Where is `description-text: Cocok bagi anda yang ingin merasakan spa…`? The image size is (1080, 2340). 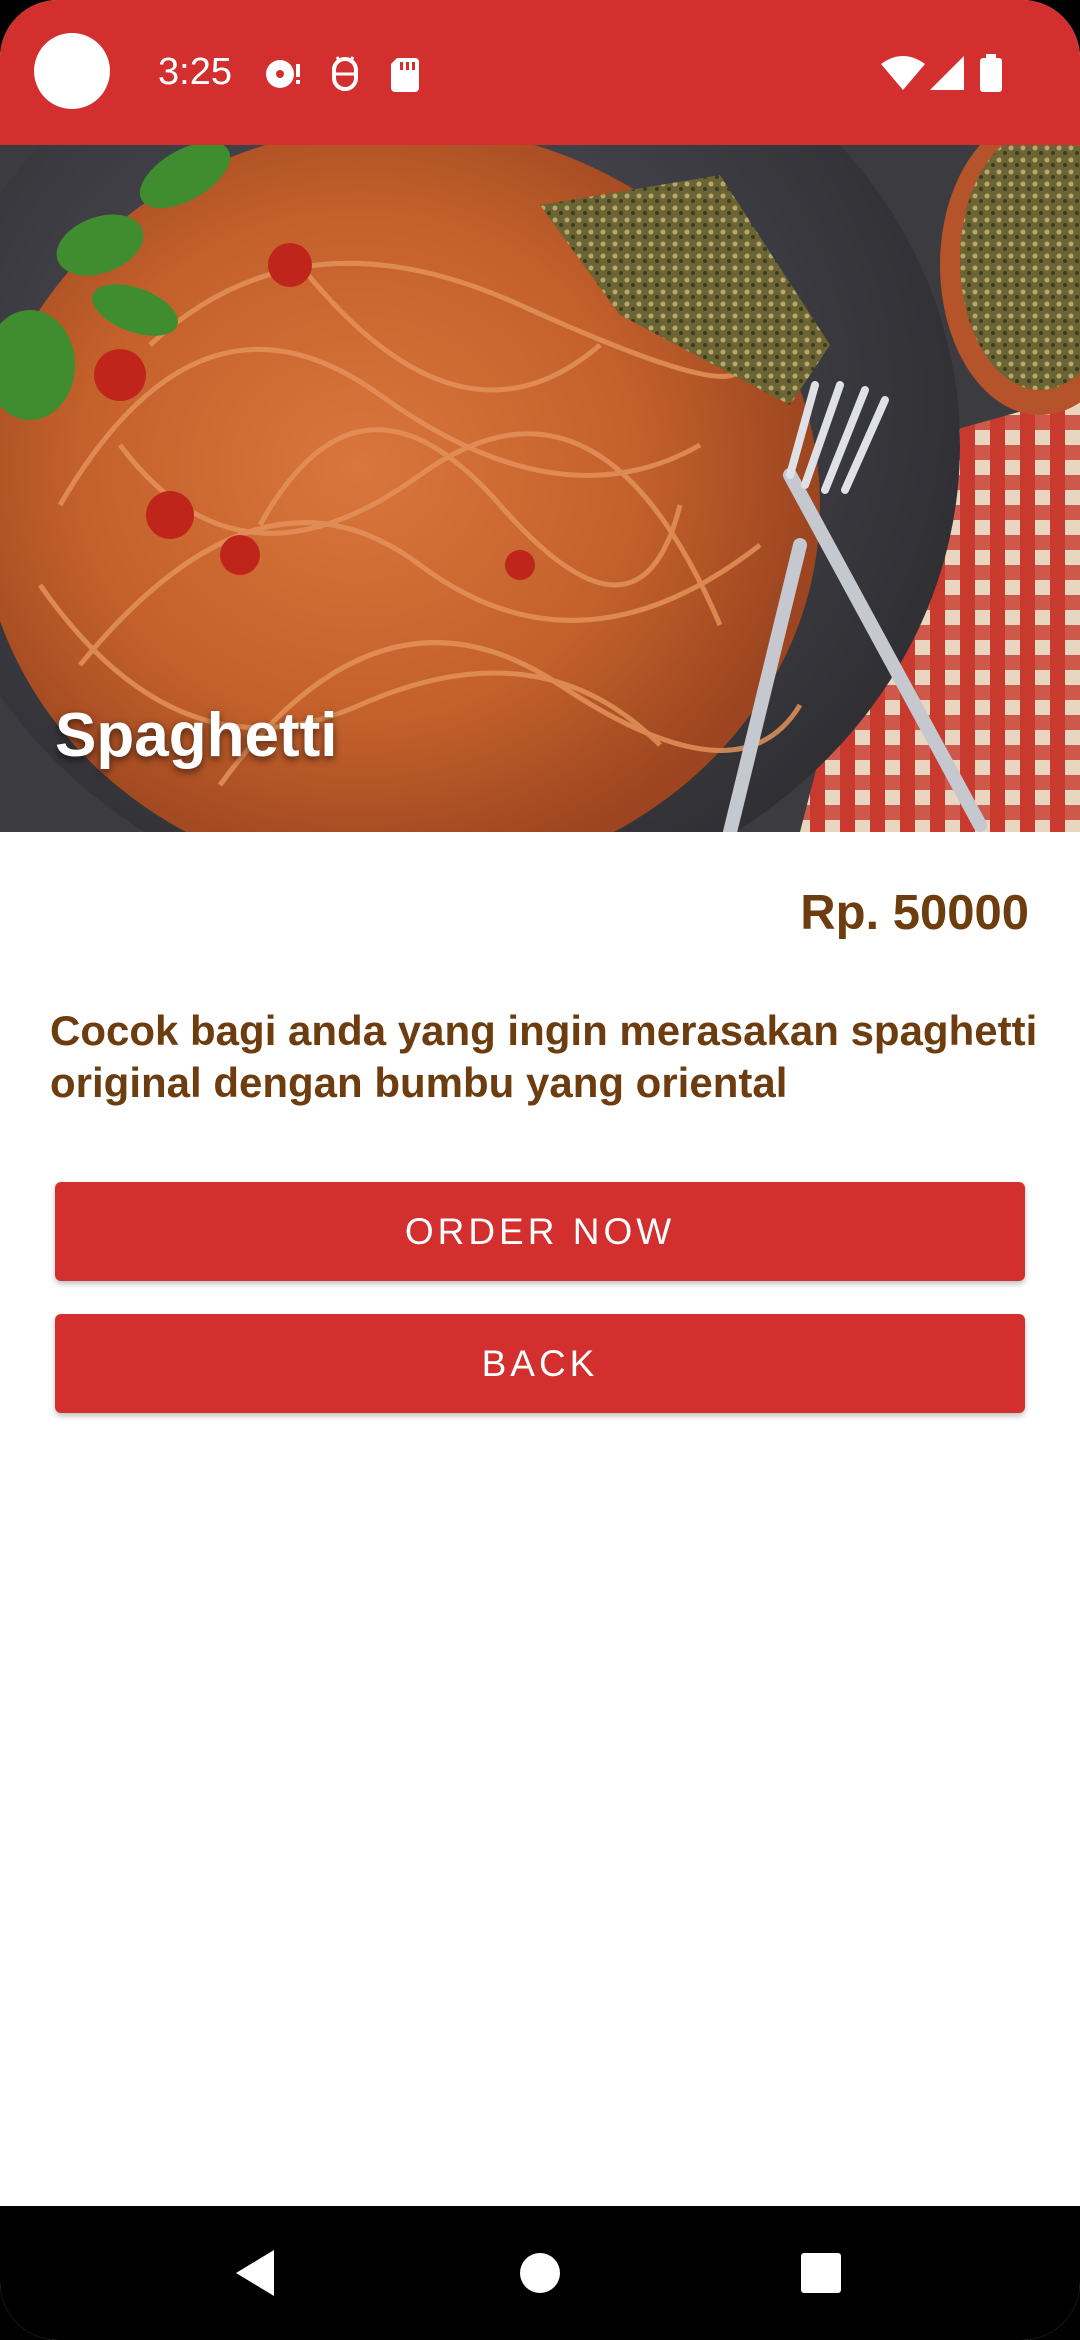 description-text: Cocok bagi anda yang ingin merasakan spa… is located at coordinates (544, 1056).